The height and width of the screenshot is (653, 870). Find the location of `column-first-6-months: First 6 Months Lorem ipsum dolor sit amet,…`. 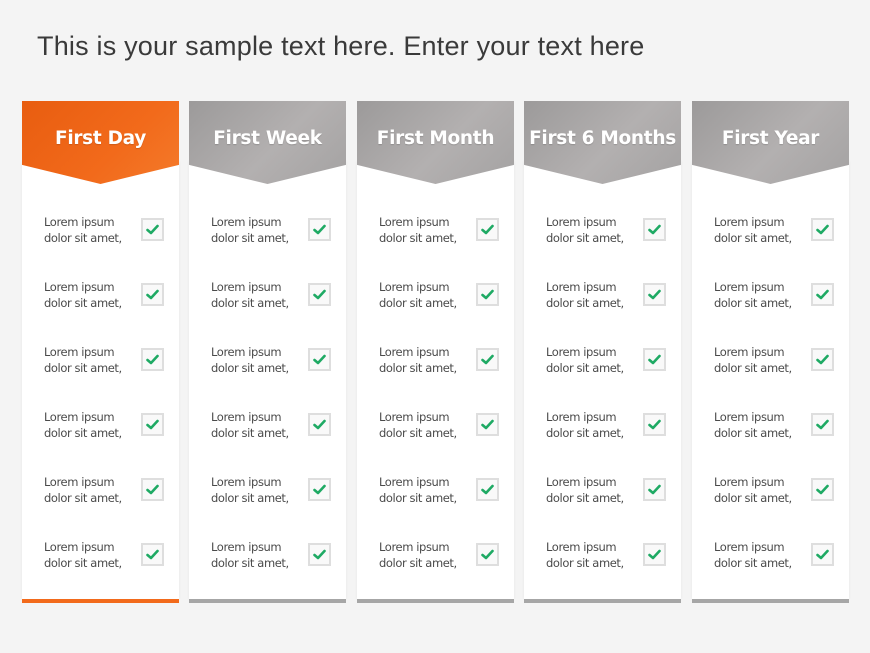

column-first-6-months: First 6 Months Lorem ipsum dolor sit amet,… is located at coordinates (602, 352).